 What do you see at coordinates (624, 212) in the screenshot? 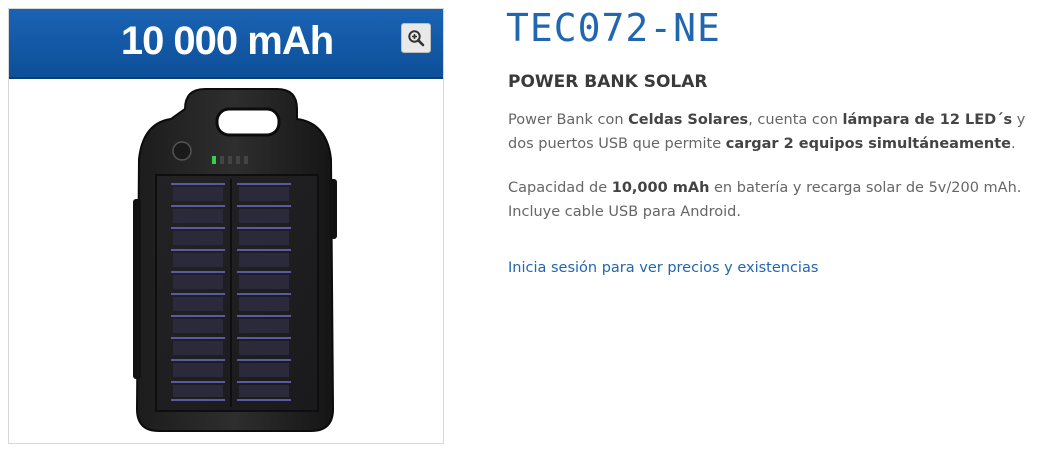
I see `description-2-line-2: Incluye cable USB para Android.` at bounding box center [624, 212].